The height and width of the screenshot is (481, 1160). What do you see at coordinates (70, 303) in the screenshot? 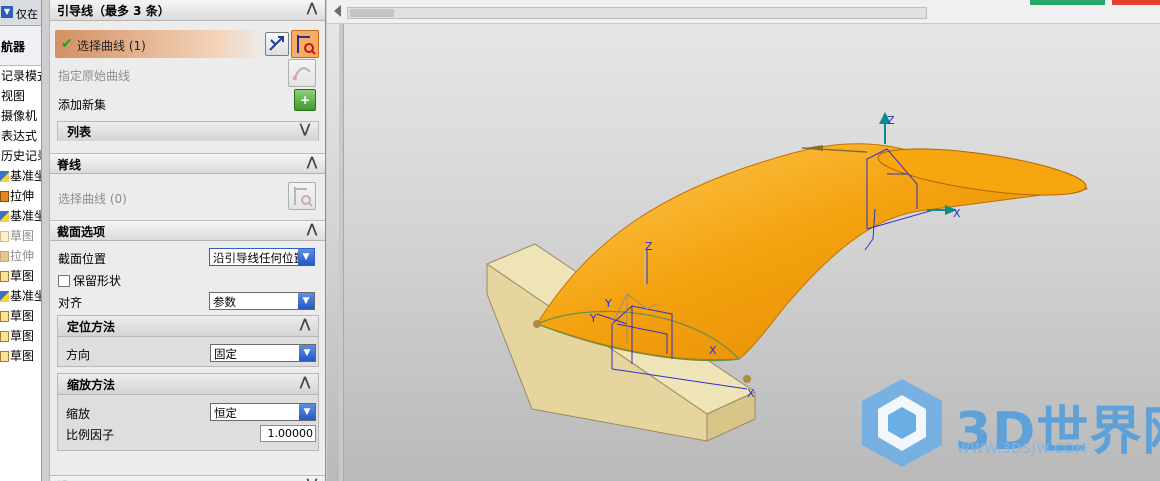
I see `alignment-label: 对齐` at bounding box center [70, 303].